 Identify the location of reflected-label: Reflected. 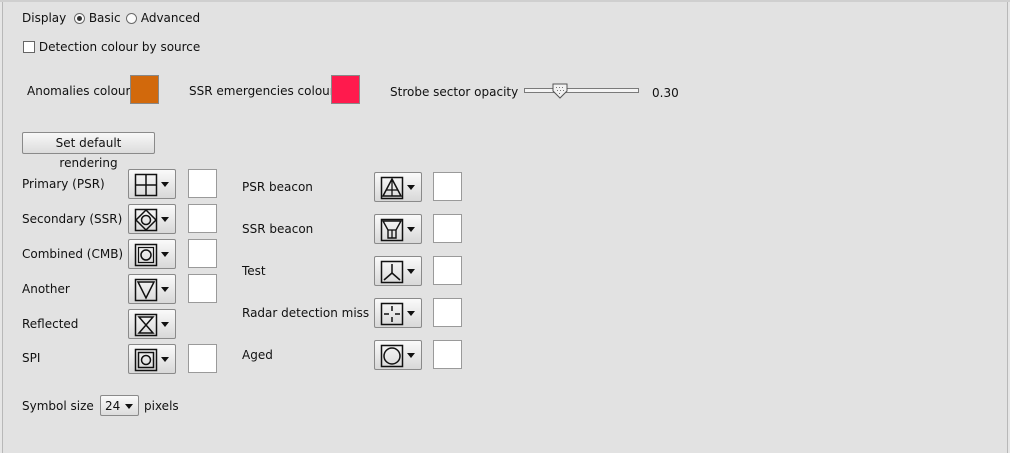
(50, 324).